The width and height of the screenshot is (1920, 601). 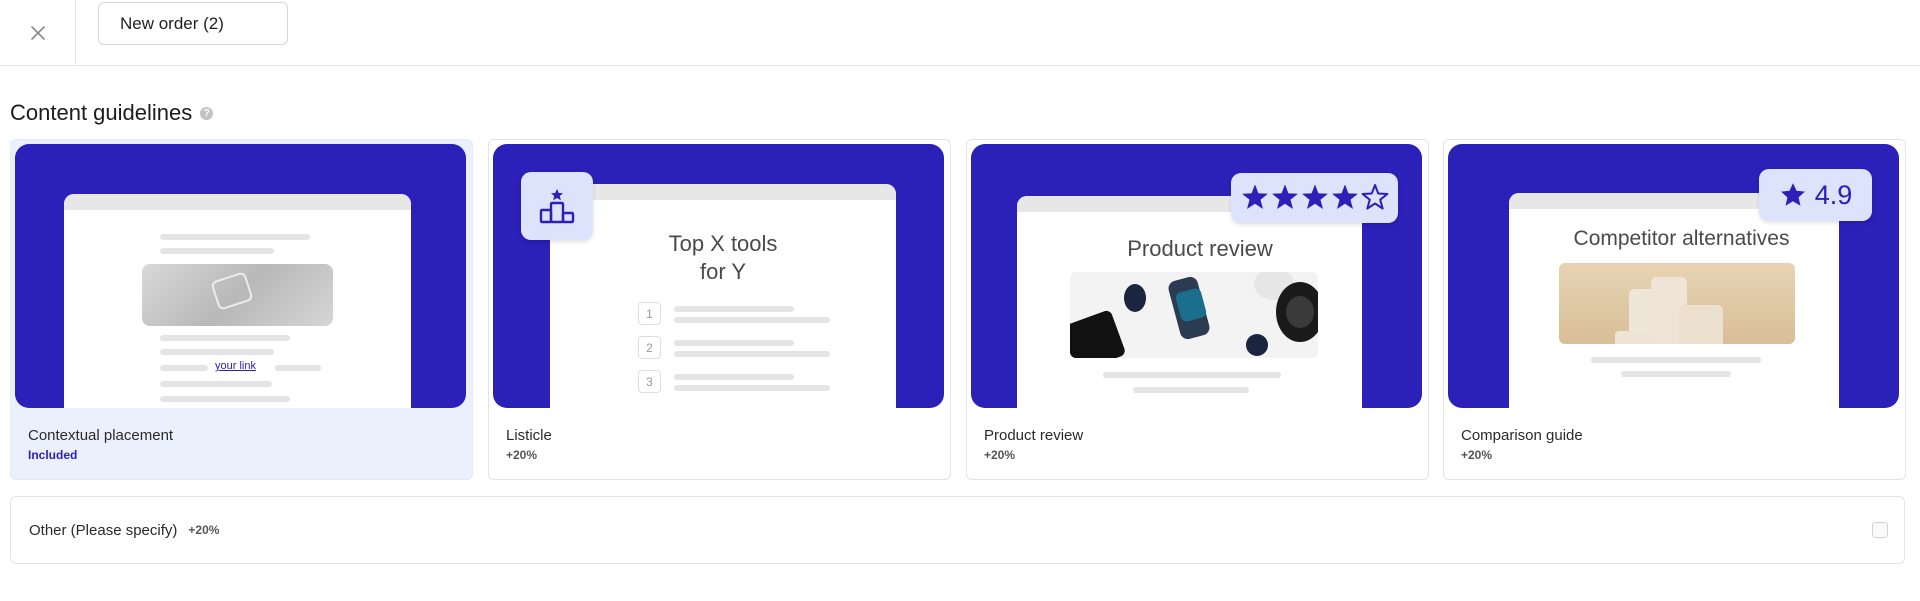 What do you see at coordinates (53, 455) in the screenshot?
I see `card-price: Included` at bounding box center [53, 455].